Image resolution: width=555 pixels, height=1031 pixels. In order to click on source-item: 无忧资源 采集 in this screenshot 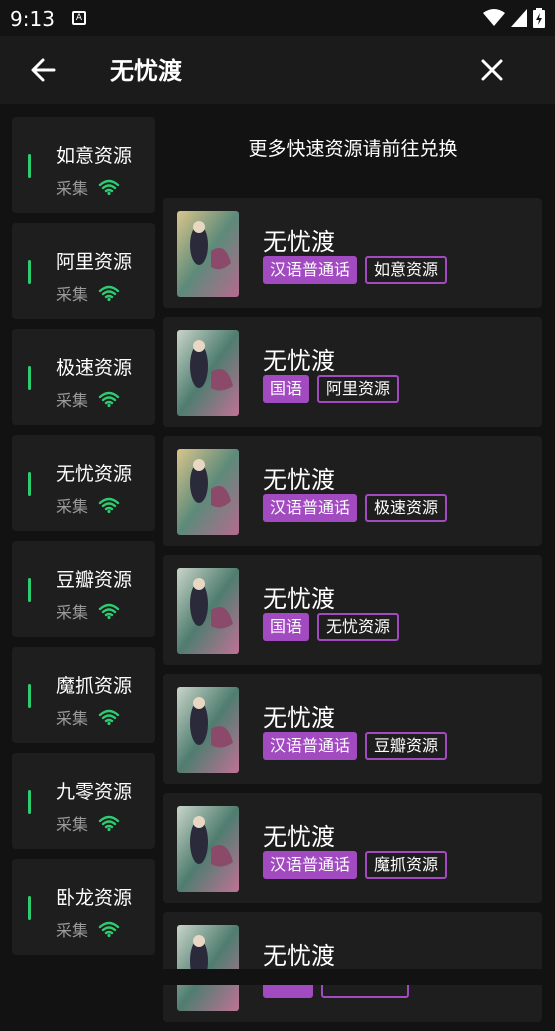, I will do `click(83, 483)`.